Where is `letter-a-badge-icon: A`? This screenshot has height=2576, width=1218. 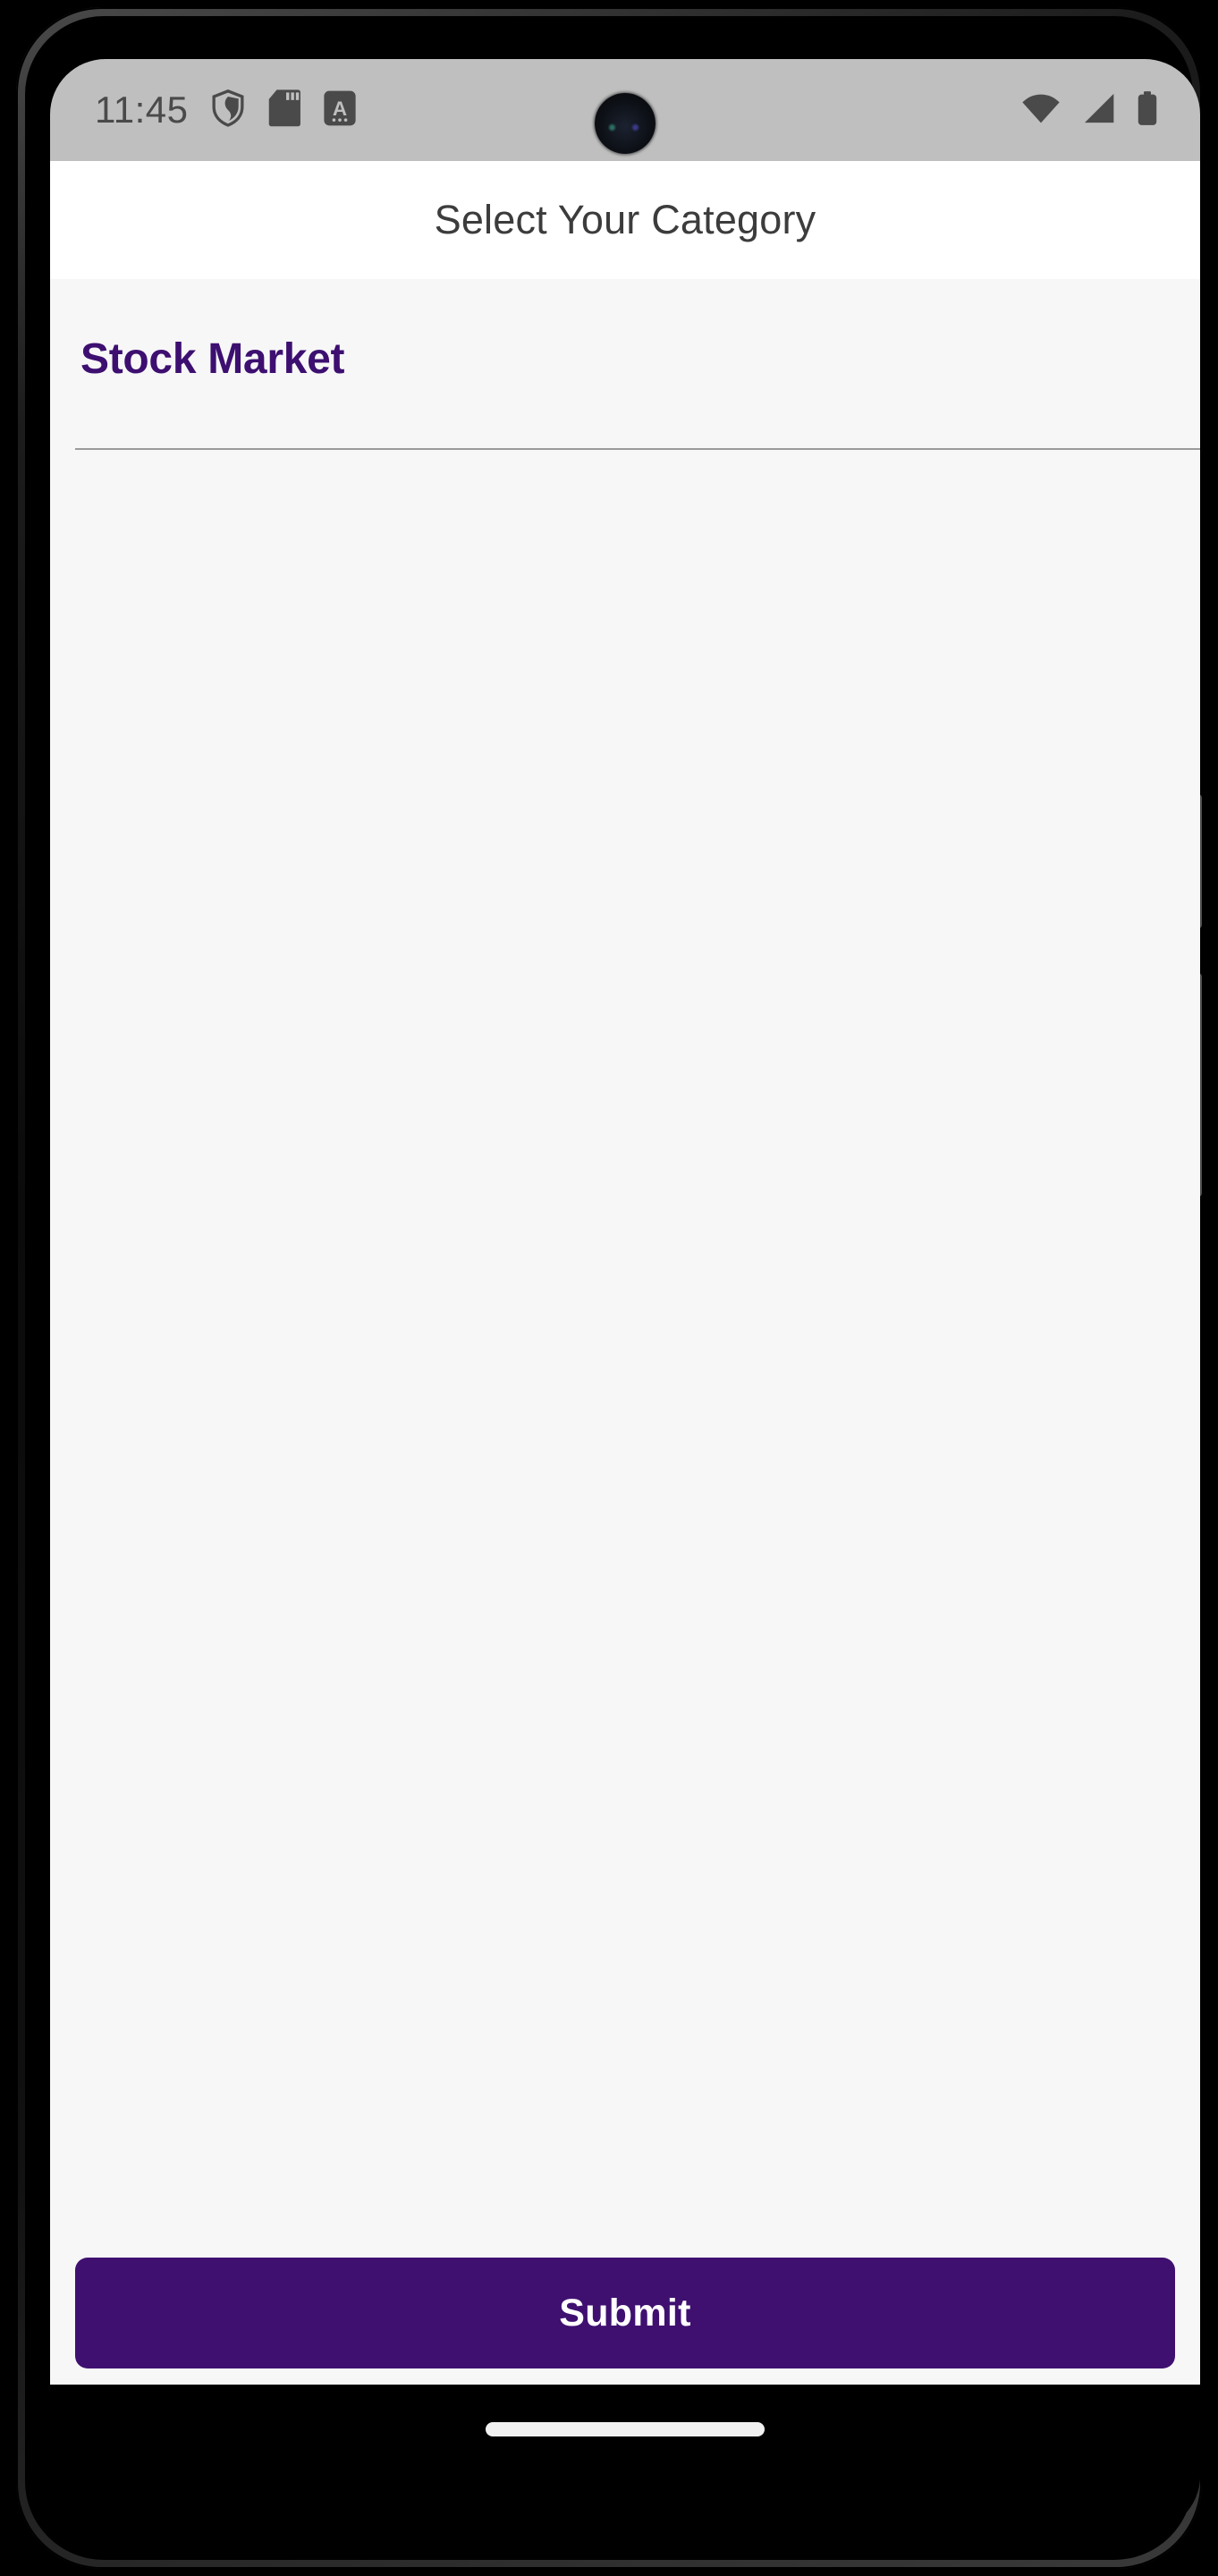
letter-a-badge-icon: A is located at coordinates (340, 110).